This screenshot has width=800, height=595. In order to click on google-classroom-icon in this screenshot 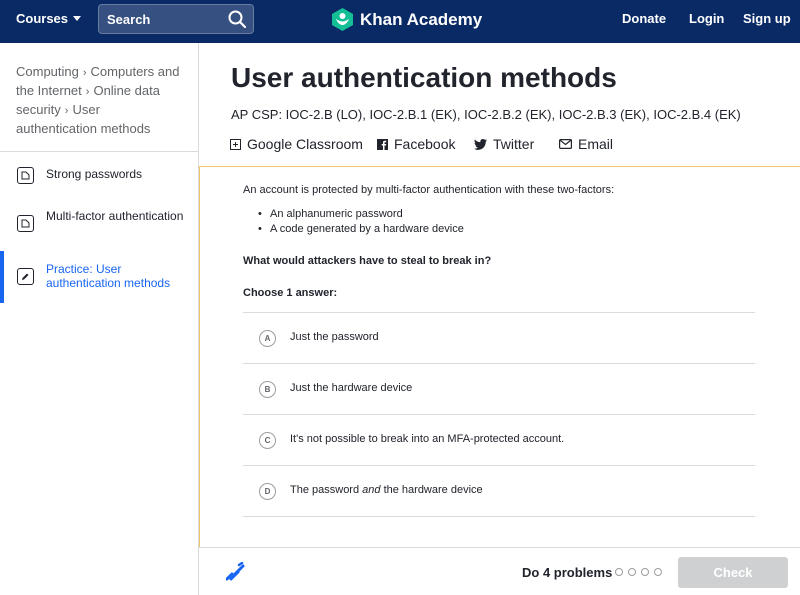, I will do `click(235, 144)`.